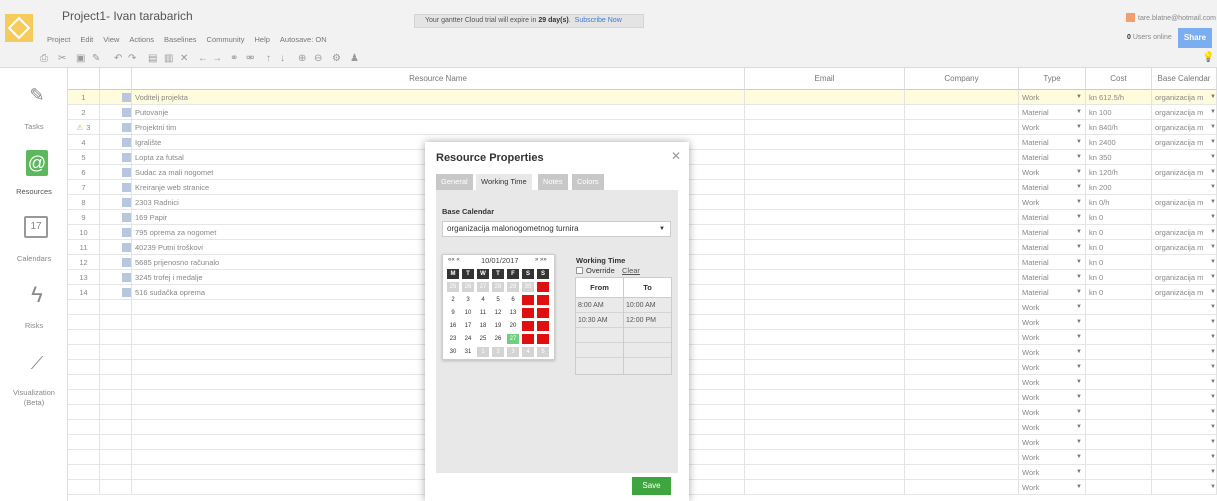 This screenshot has width=1217, height=501. Describe the element at coordinates (543, 287) in the screenshot. I see `calendar-day: 1` at that location.